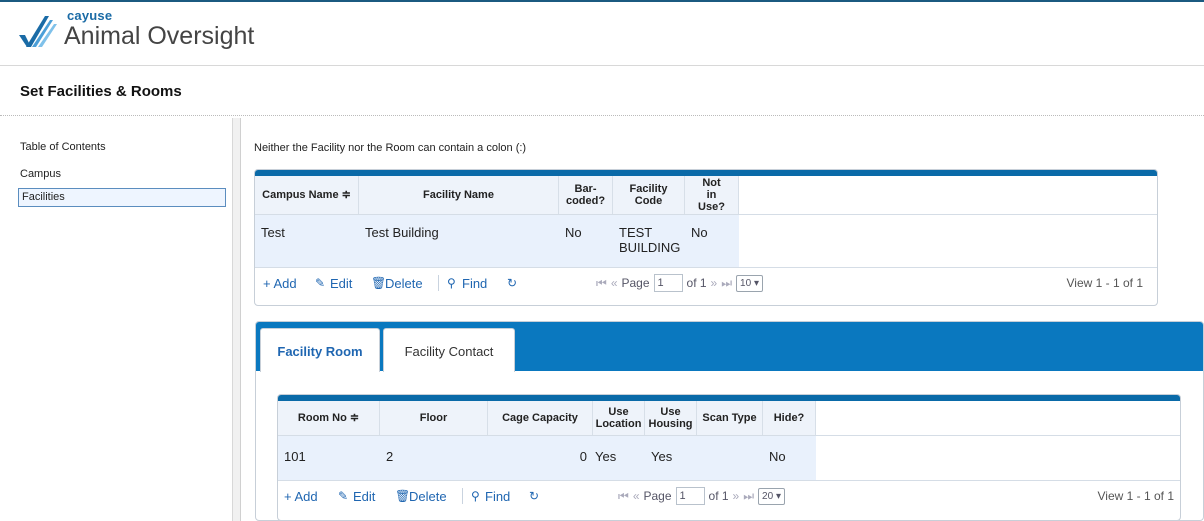 The width and height of the screenshot is (1204, 521). Describe the element at coordinates (671, 458) in the screenshot. I see `cell-use-housing: Yes` at that location.